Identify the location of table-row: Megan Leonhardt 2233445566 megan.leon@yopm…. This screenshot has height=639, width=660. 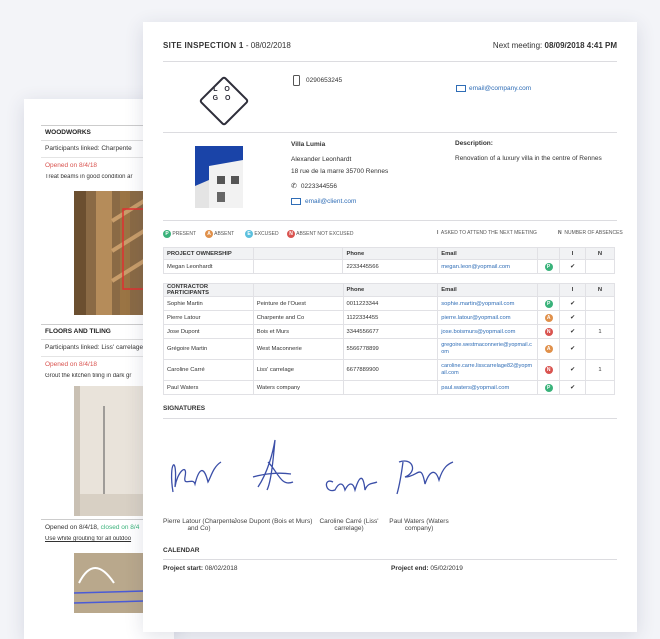
(389, 266).